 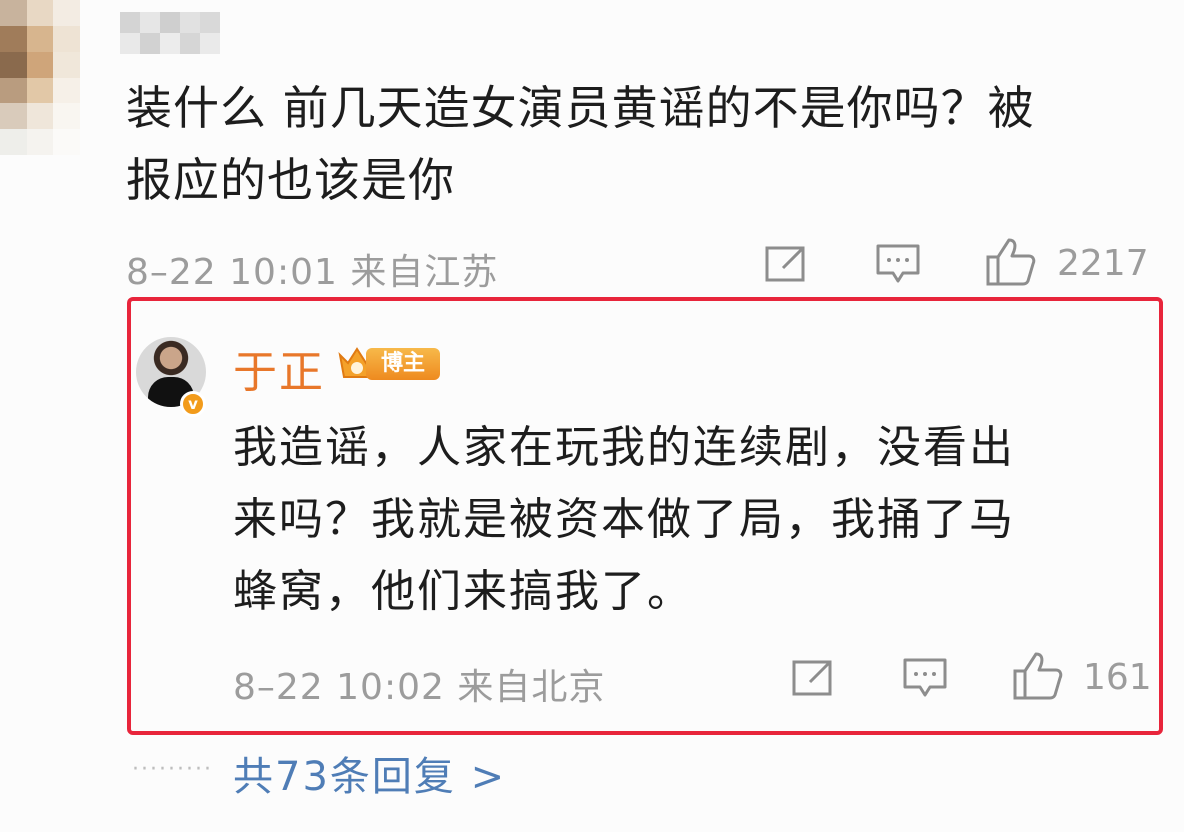 I want to click on commenter-avatar-blurred, so click(x=40, y=77).